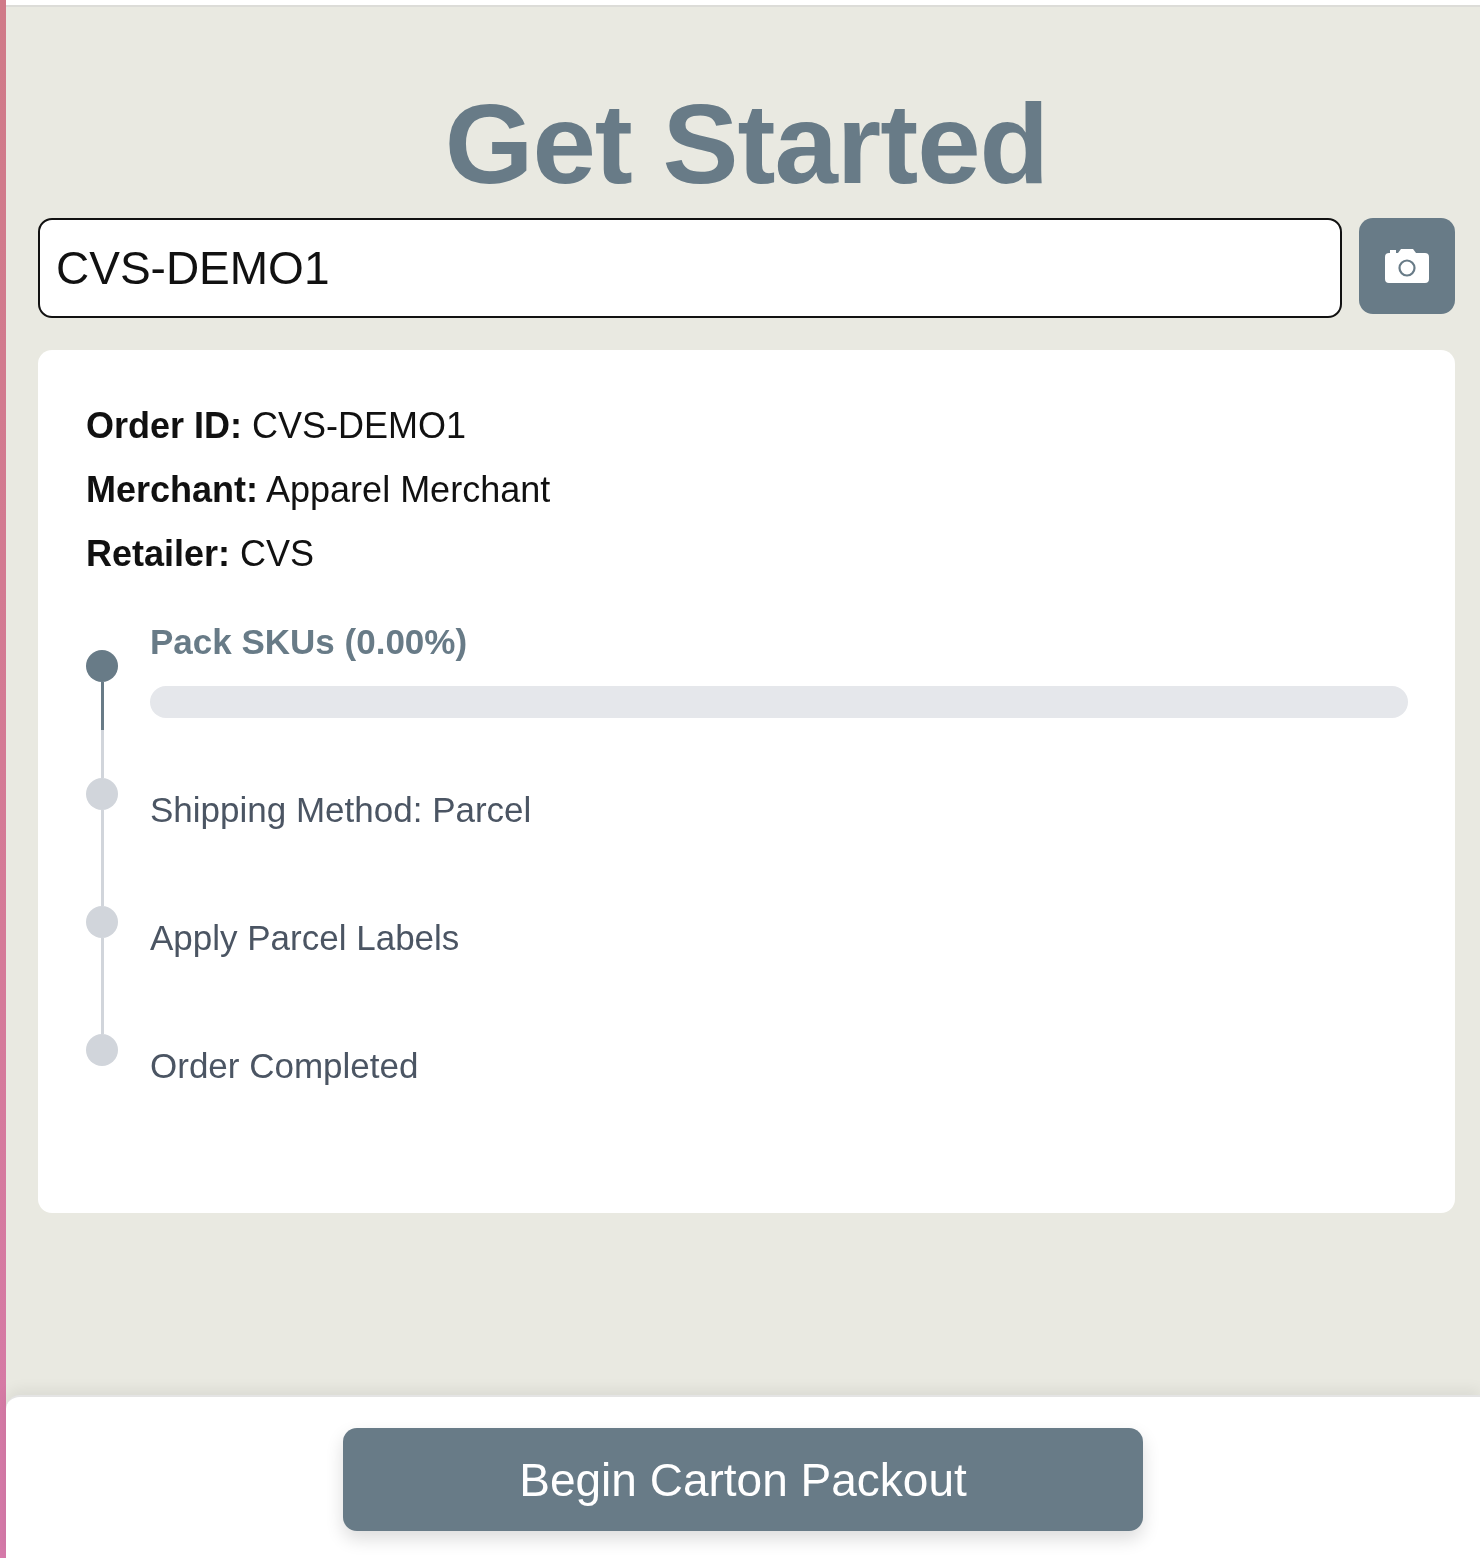  Describe the element at coordinates (746, 144) in the screenshot. I see `page-title: Get Started` at that location.